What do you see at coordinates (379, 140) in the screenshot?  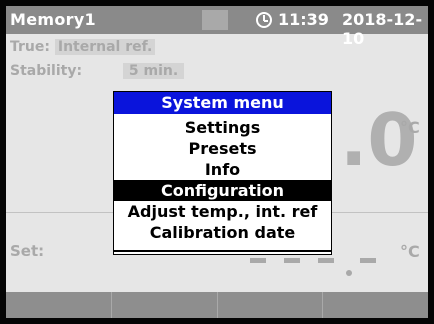 I see `temperature-reading: .0` at bounding box center [379, 140].